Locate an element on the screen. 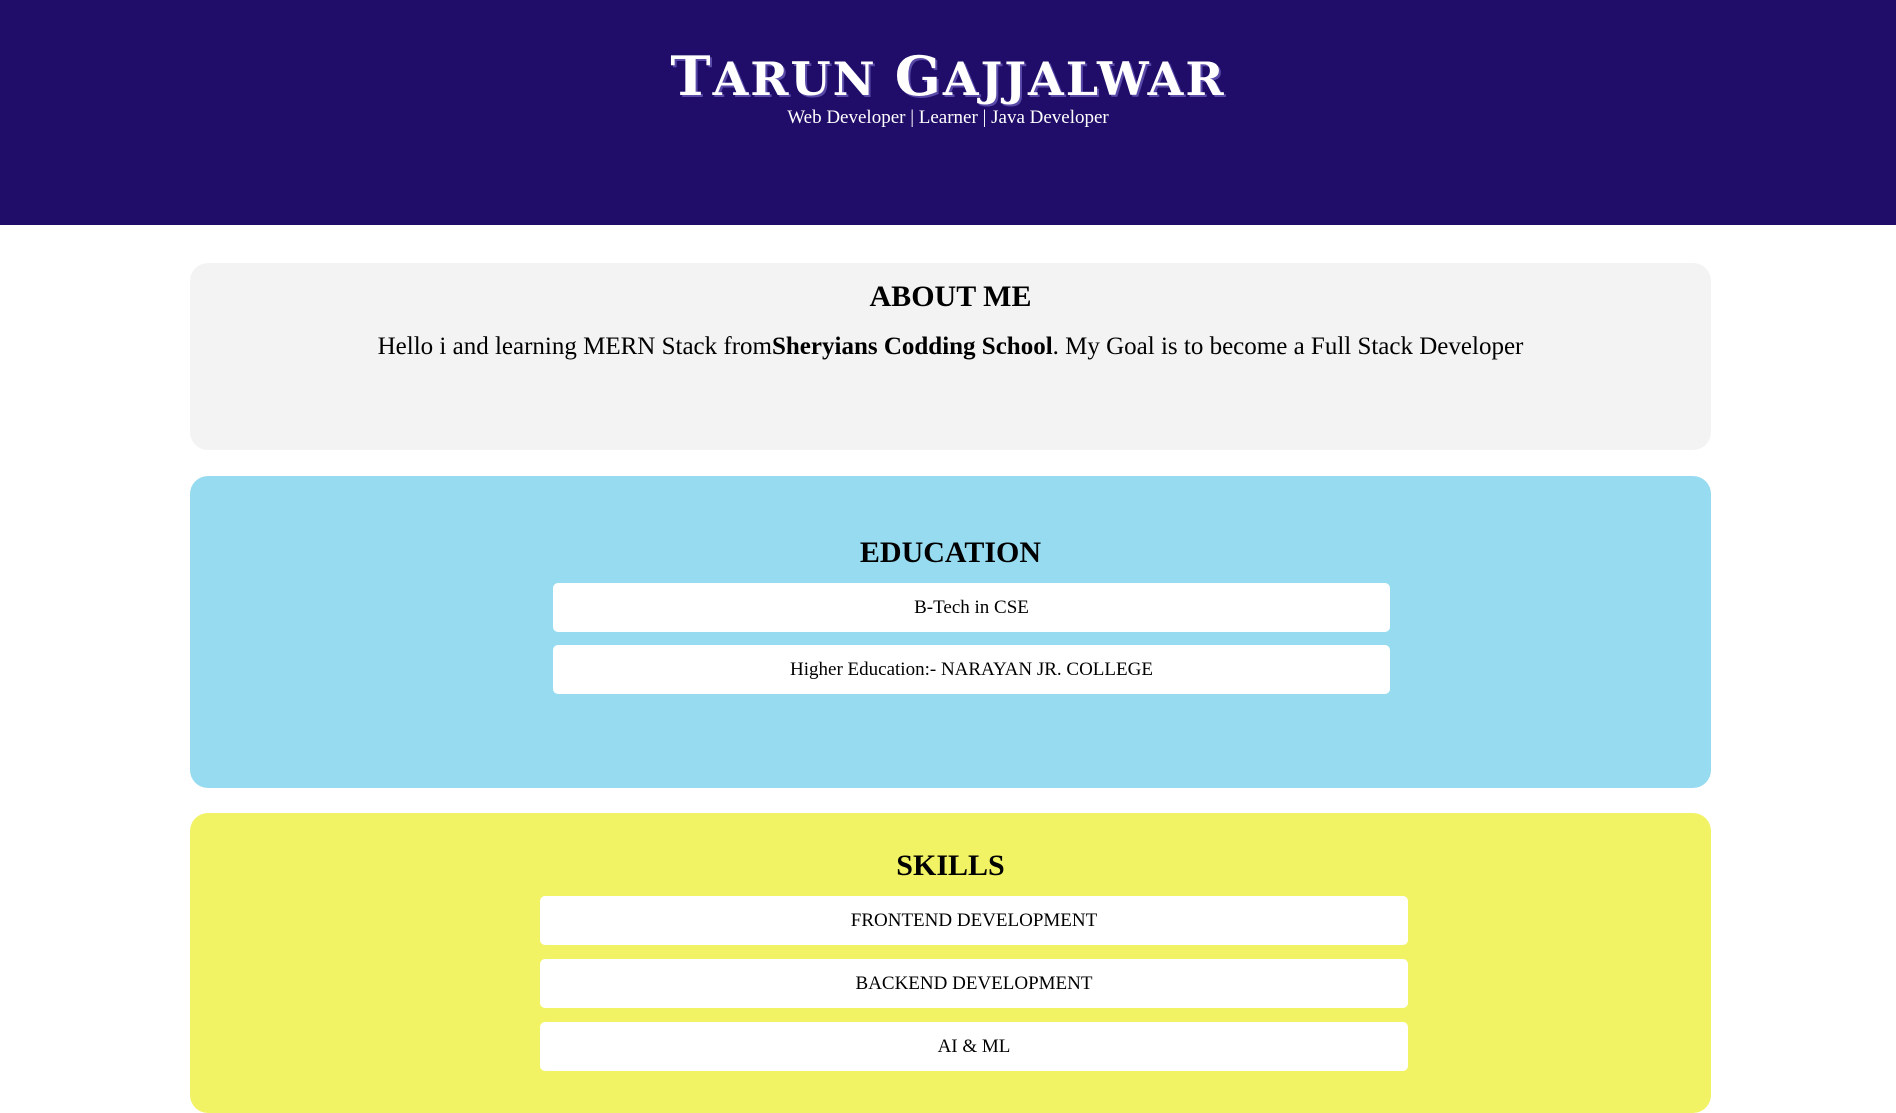 Image resolution: width=1896 pixels, height=1113 pixels. title-first-rest: arun is located at coordinates (803, 79).